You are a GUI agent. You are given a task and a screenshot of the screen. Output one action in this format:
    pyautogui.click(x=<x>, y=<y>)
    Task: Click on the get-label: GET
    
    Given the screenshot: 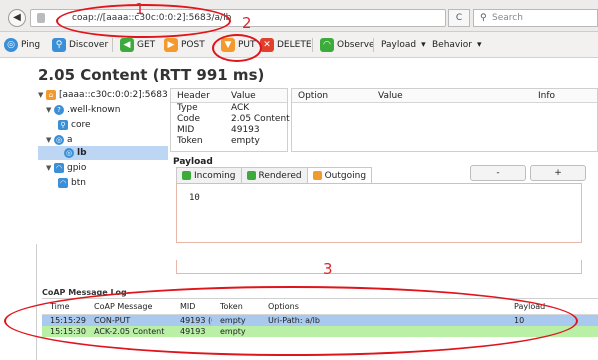 What is the action you would take?
    pyautogui.click(x=146, y=45)
    